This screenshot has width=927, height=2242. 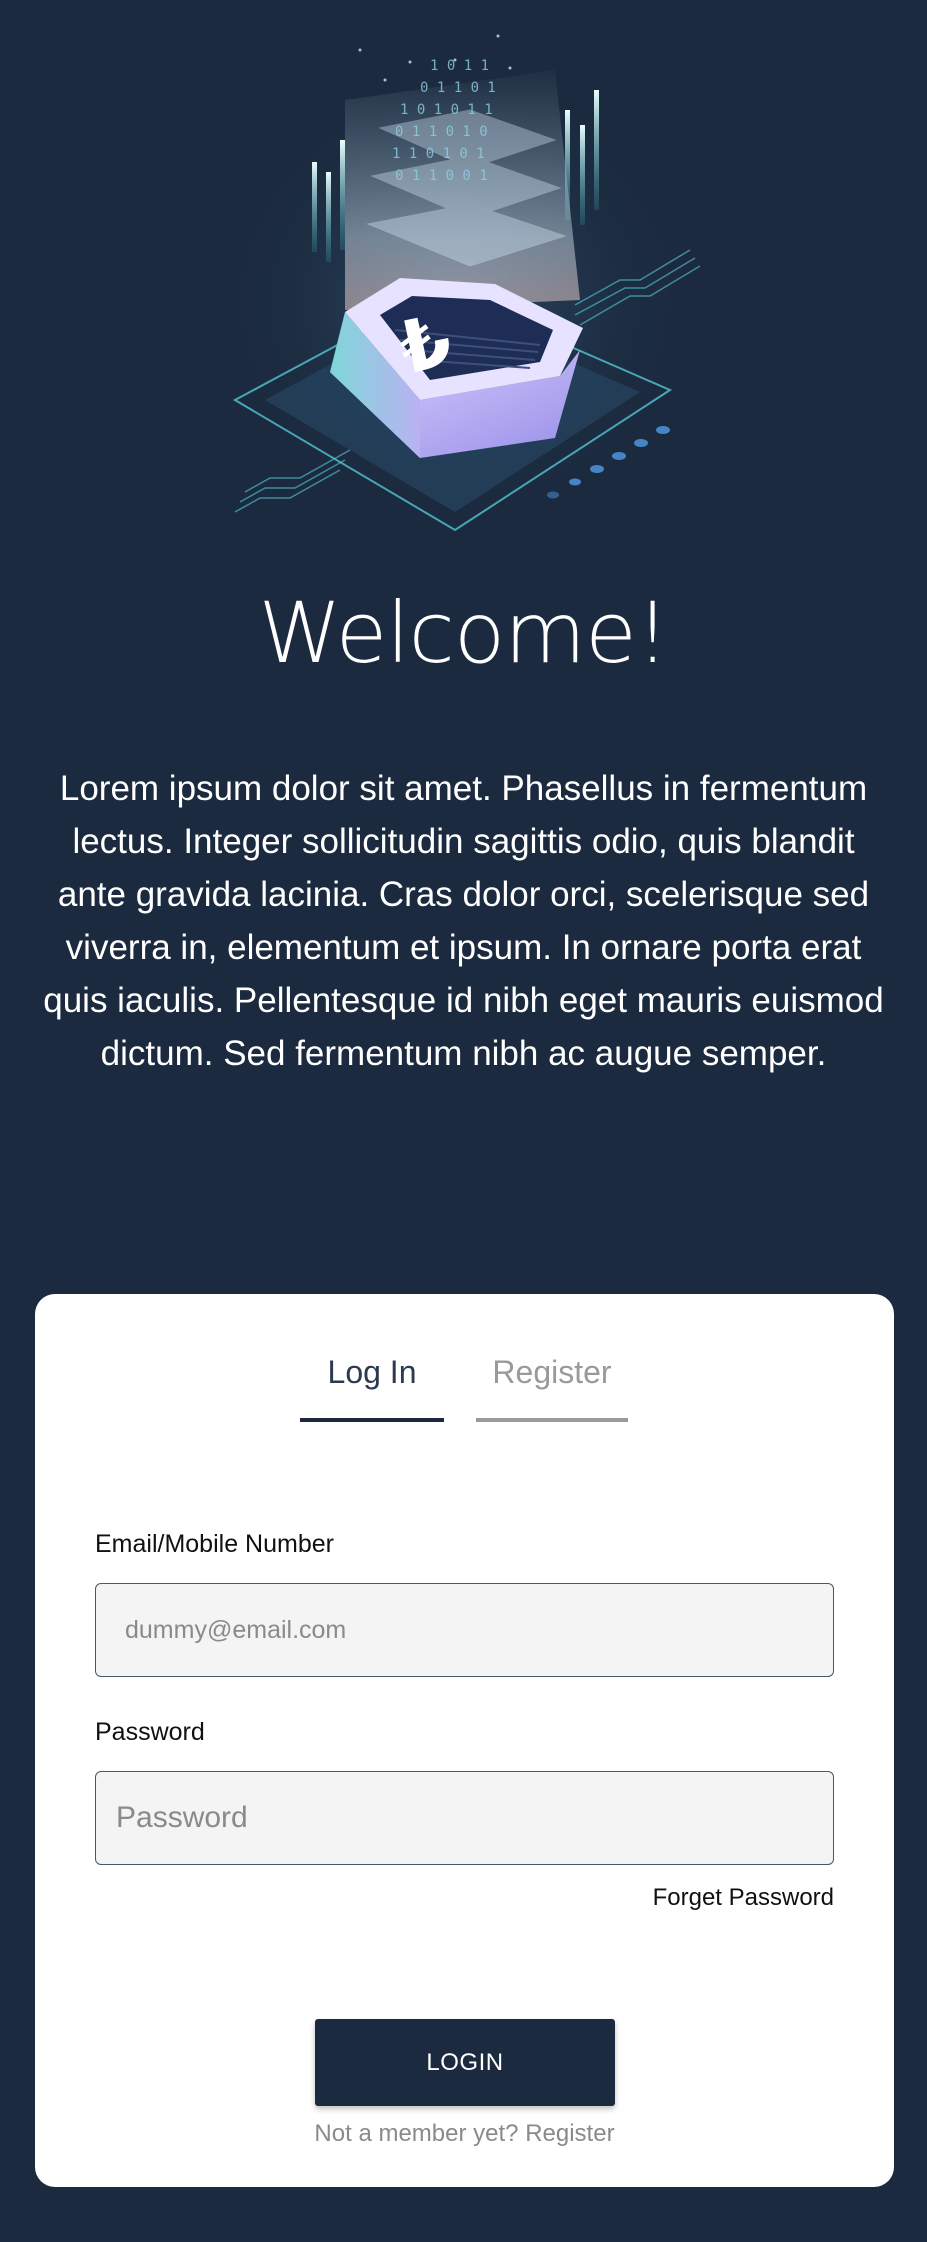 What do you see at coordinates (458, 88) in the screenshot?
I see `svg-text: 0 1 1 0 1` at bounding box center [458, 88].